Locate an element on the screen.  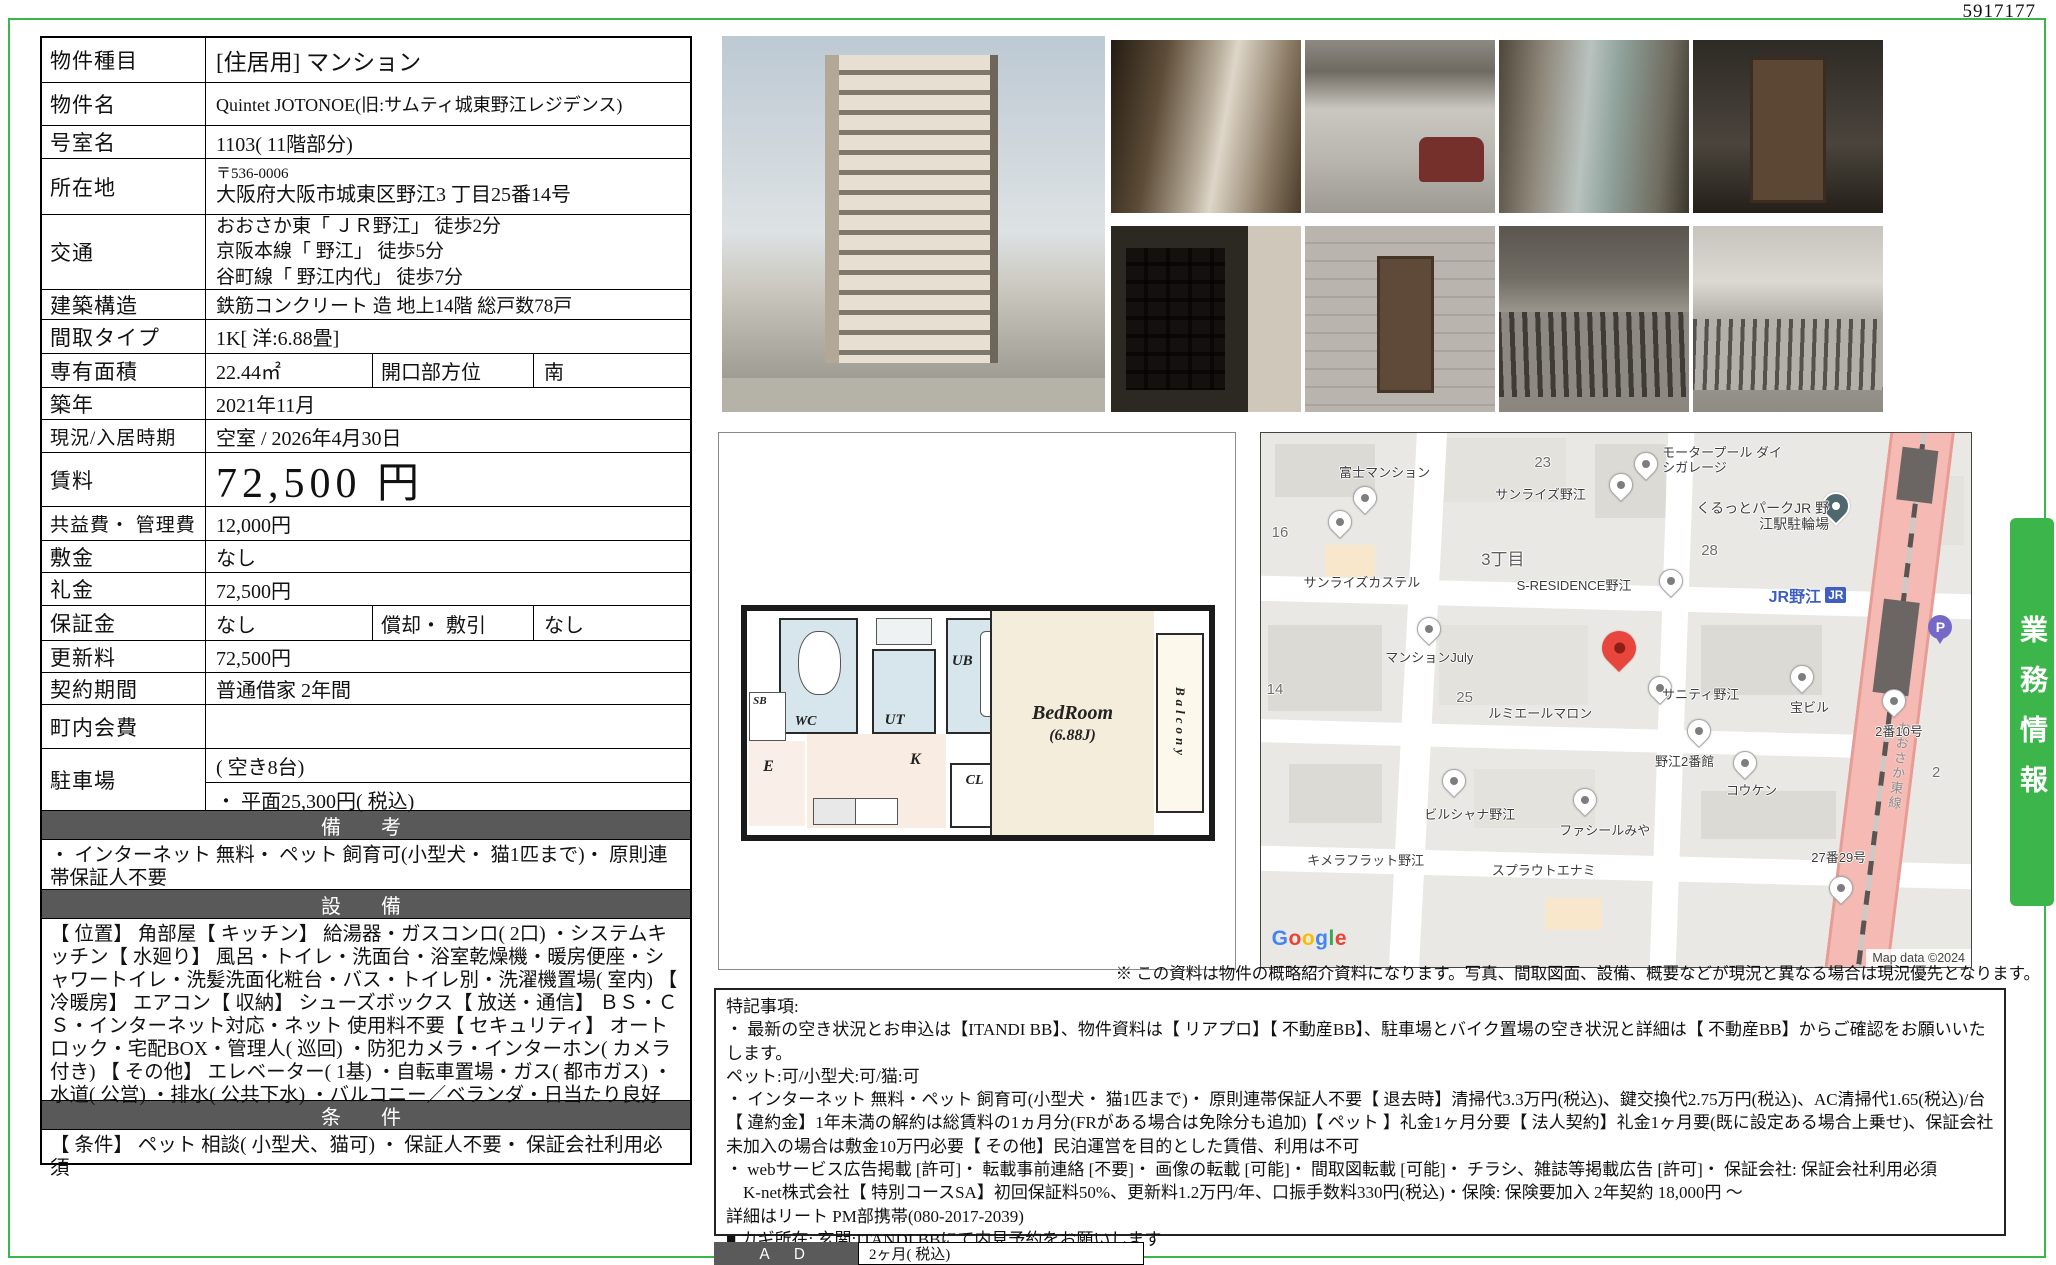
map-label: サンライズ野江 is located at coordinates (1540, 494).